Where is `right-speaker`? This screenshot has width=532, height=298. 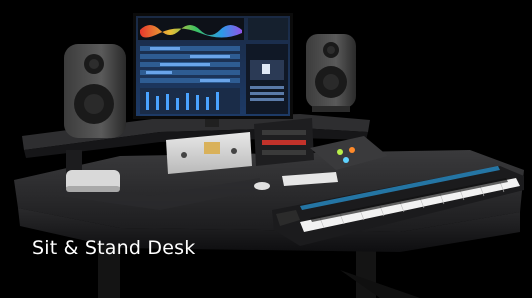
right-speaker is located at coordinates (331, 73).